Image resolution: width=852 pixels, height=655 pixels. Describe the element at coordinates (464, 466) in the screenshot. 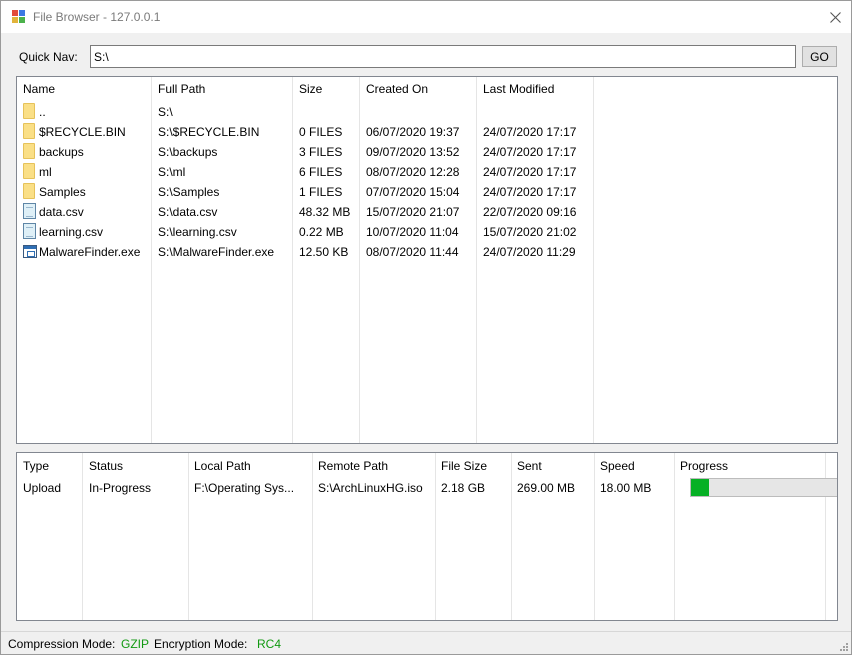

I see `column-header-file-size: File Size` at that location.